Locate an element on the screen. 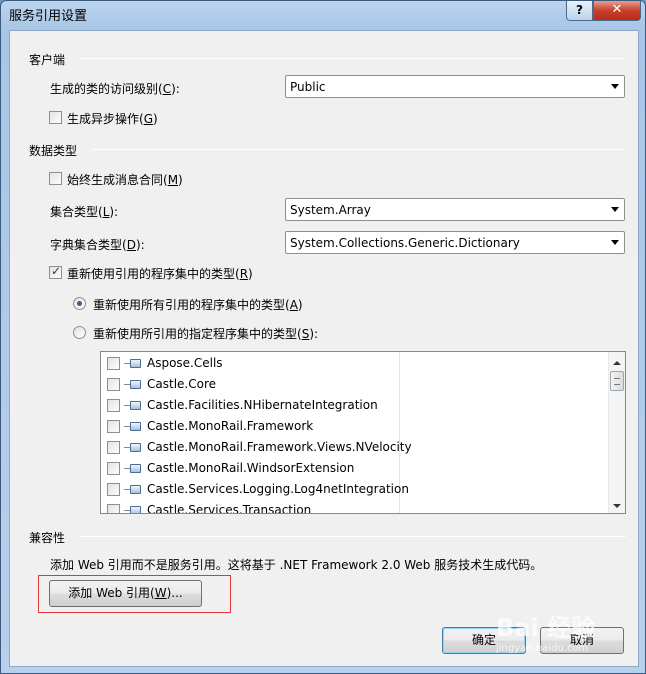 This screenshot has height=674, width=646. dictionary-type-value: System.Collections.Generic.Dictionary is located at coordinates (405, 243).